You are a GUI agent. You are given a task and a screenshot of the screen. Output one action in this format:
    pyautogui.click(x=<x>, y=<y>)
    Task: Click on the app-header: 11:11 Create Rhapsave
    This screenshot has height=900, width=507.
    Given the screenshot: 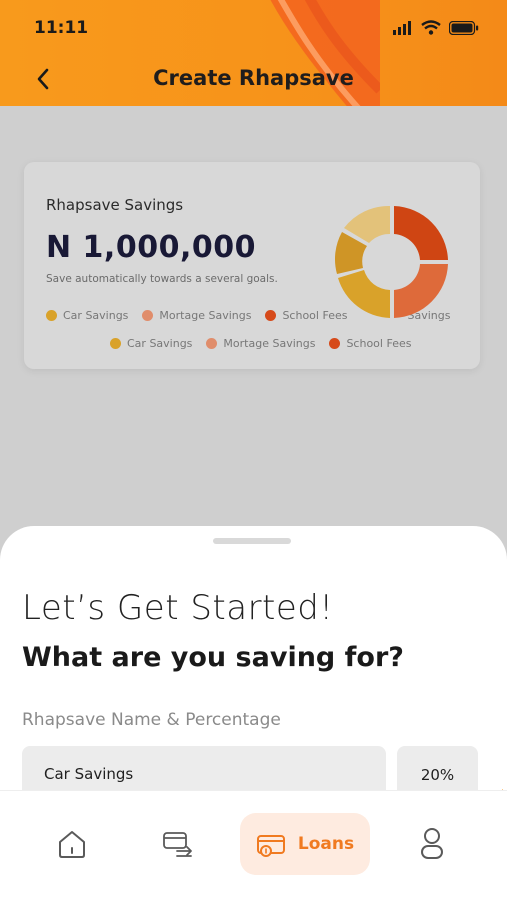 What is the action you would take?
    pyautogui.click(x=253, y=53)
    